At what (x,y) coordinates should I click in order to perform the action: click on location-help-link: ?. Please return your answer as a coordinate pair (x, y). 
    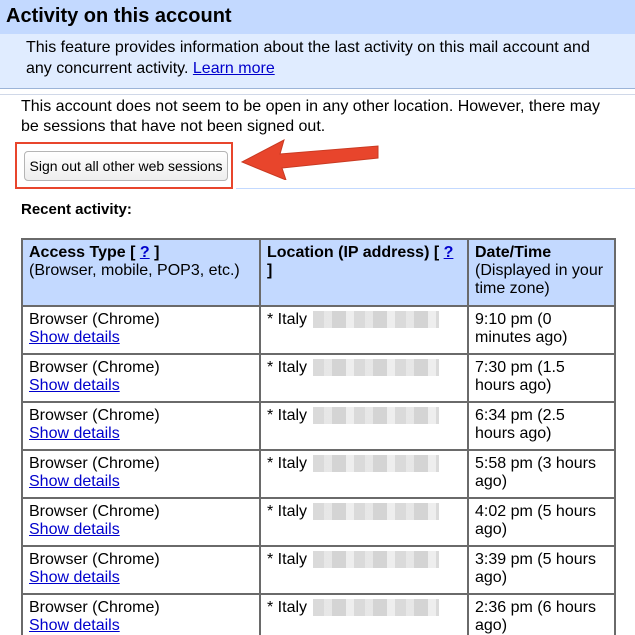
    Looking at the image, I should click on (449, 252).